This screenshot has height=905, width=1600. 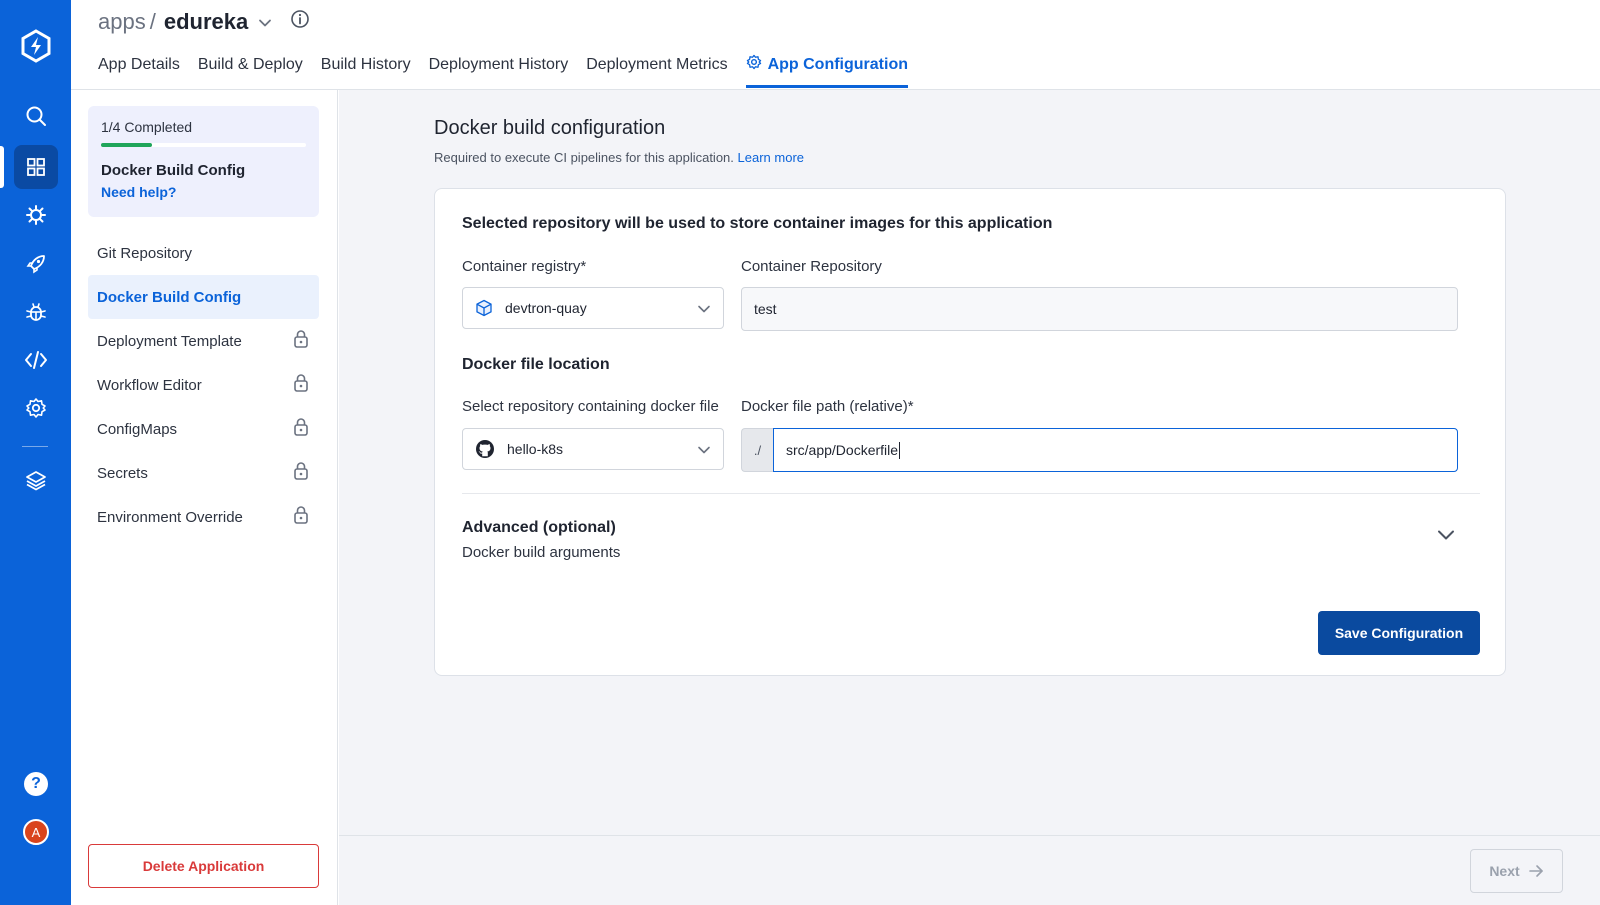 What do you see at coordinates (36, 46) in the screenshot?
I see `devtron-logo-icon` at bounding box center [36, 46].